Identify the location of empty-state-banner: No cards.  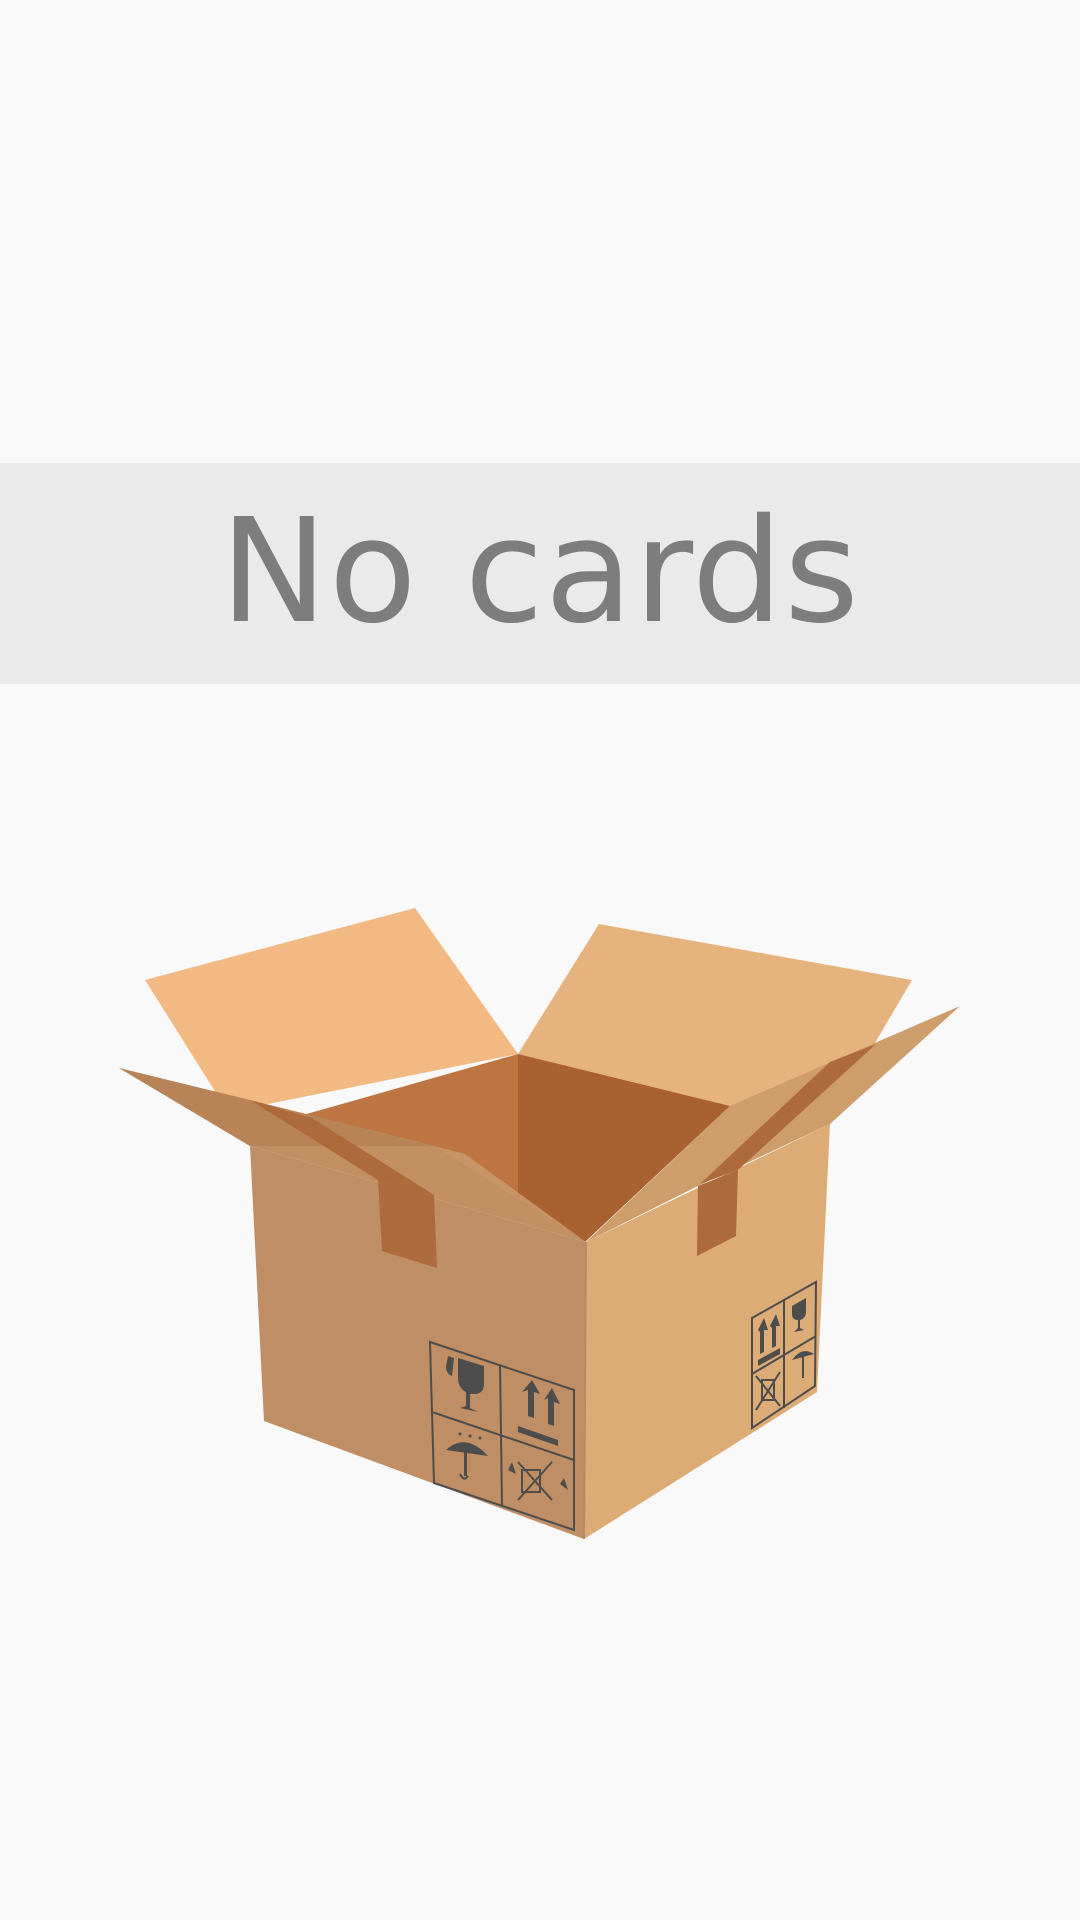
(540, 573).